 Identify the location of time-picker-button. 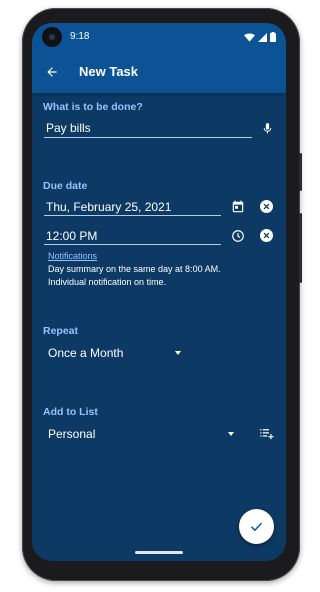
(238, 236).